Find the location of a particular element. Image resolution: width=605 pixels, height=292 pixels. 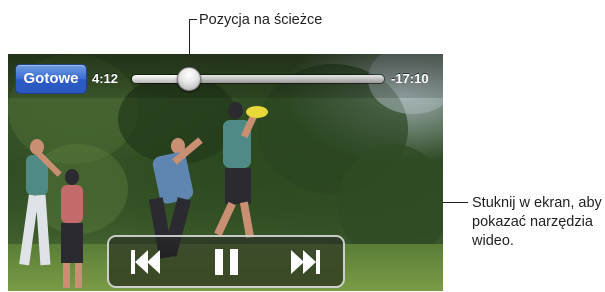

pause-button is located at coordinates (227, 262).